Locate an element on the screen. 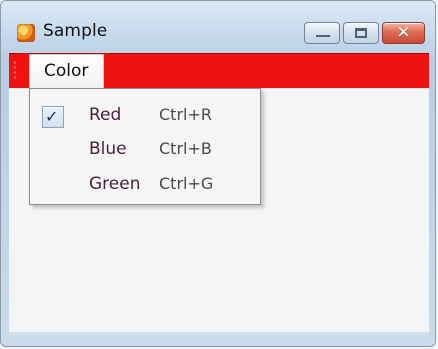  maximize-button is located at coordinates (361, 33).